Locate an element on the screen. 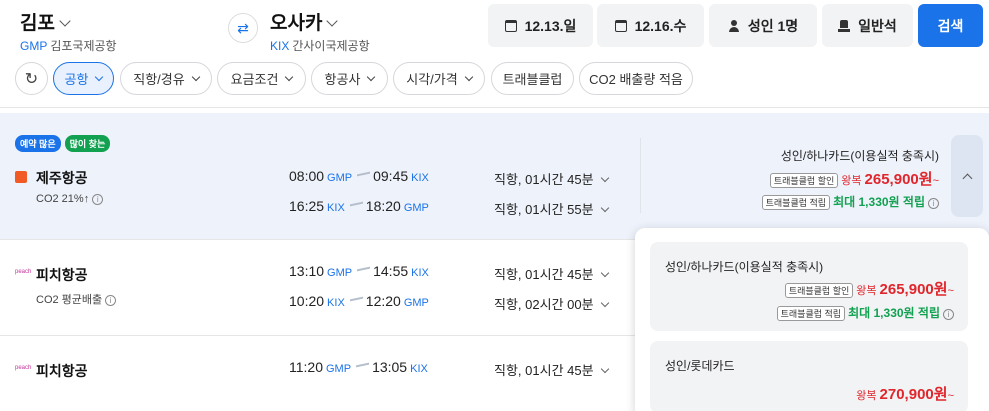 This screenshot has width=989, height=411. status-badge: 예약 많은 is located at coordinates (38, 143).